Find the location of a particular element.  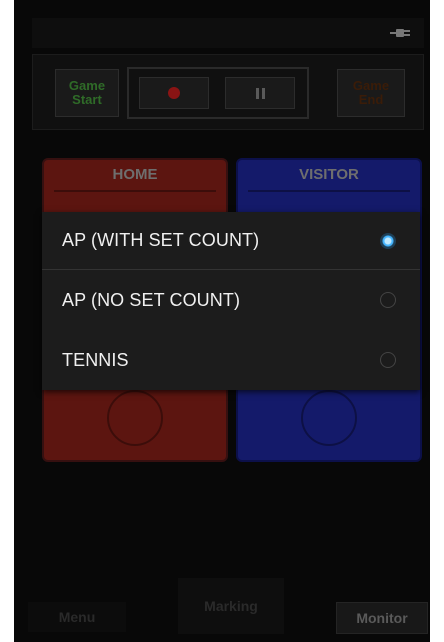

visitor-divider is located at coordinates (329, 191).